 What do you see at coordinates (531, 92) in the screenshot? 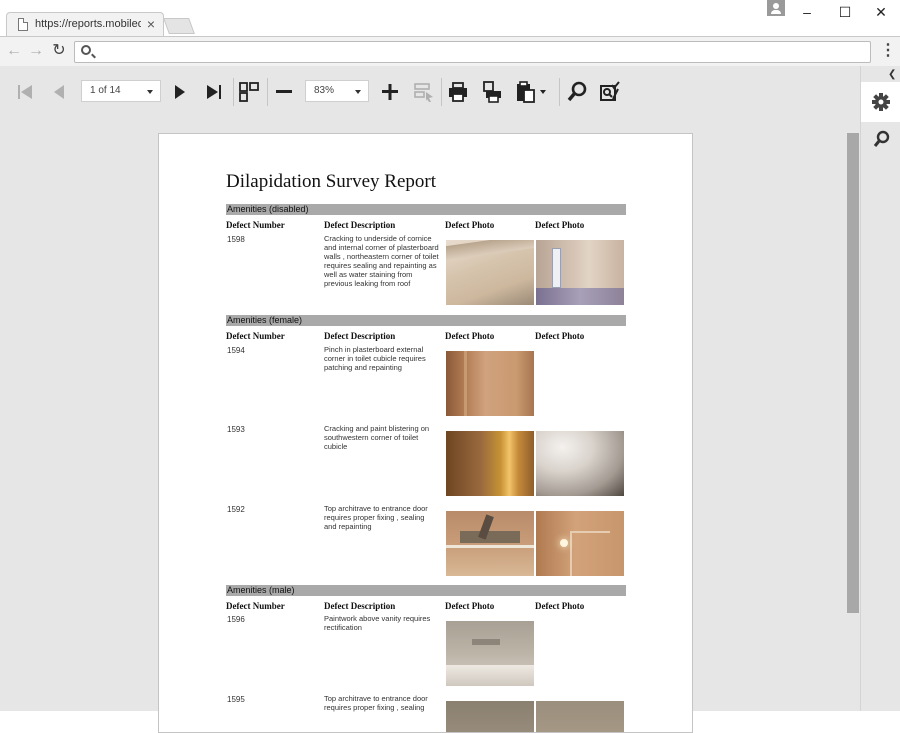
I see `export-icon` at bounding box center [531, 92].